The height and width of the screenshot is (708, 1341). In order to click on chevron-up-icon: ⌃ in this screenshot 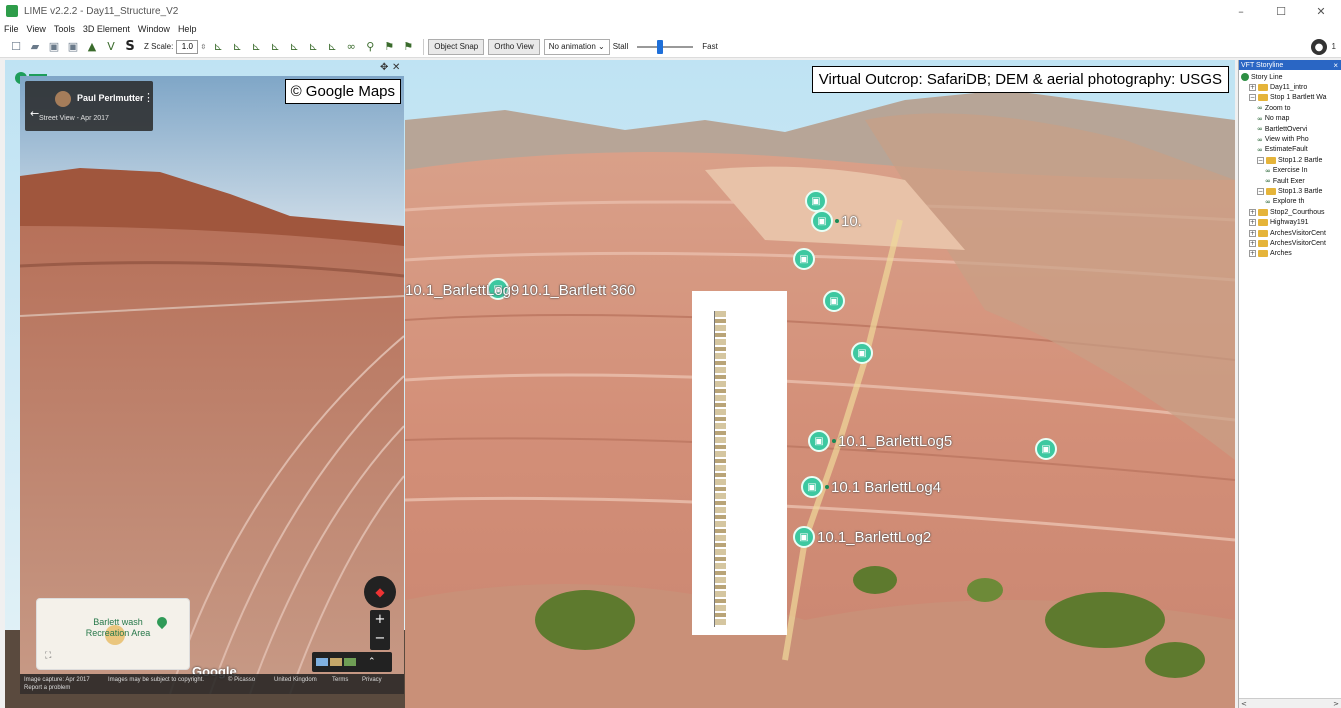, I will do `click(372, 662)`.